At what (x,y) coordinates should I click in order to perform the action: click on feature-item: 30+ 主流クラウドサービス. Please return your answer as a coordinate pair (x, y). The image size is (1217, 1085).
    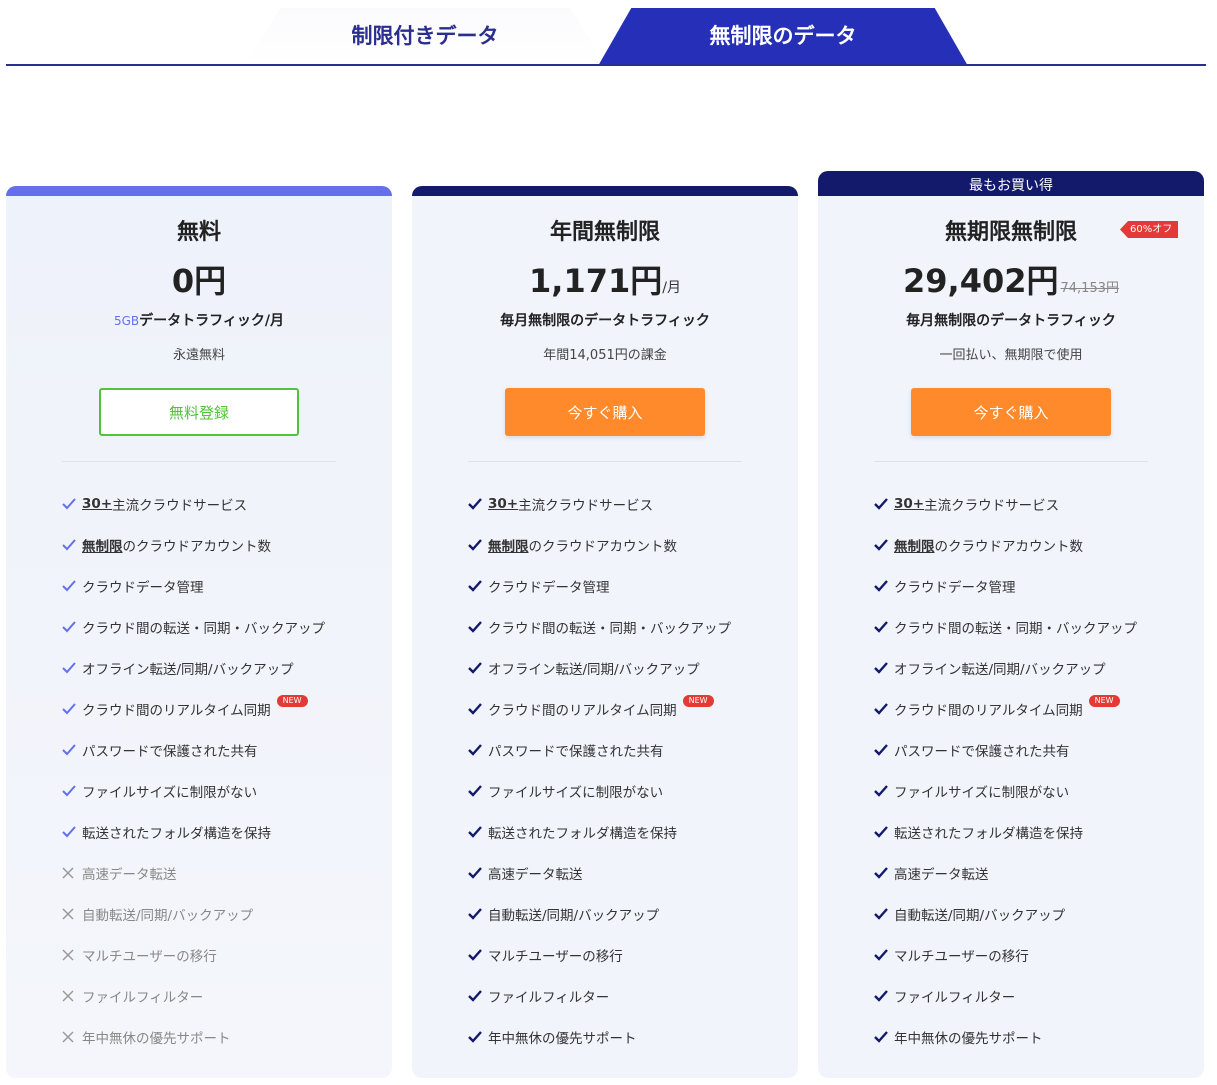
    Looking at the image, I should click on (623, 503).